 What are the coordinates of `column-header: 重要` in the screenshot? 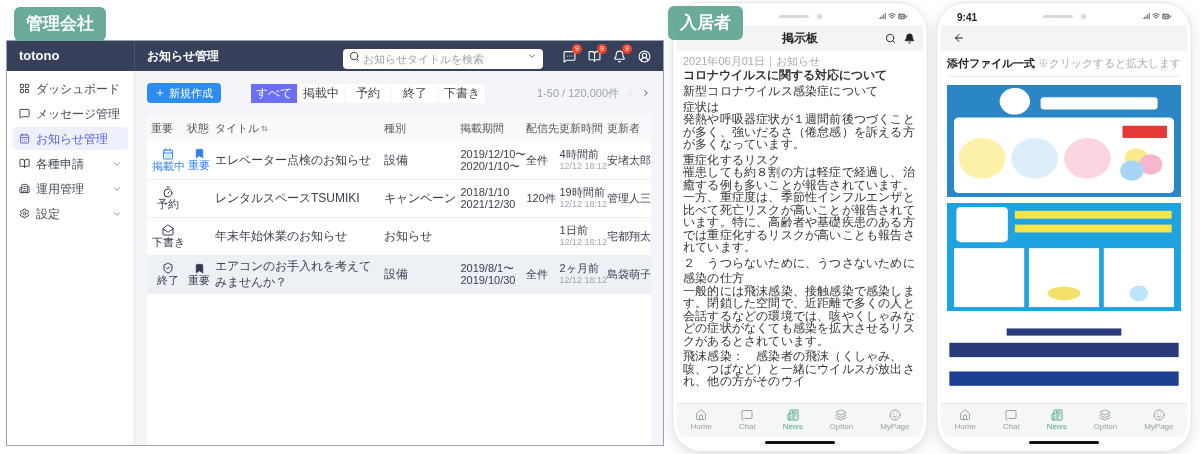 It's located at (162, 128).